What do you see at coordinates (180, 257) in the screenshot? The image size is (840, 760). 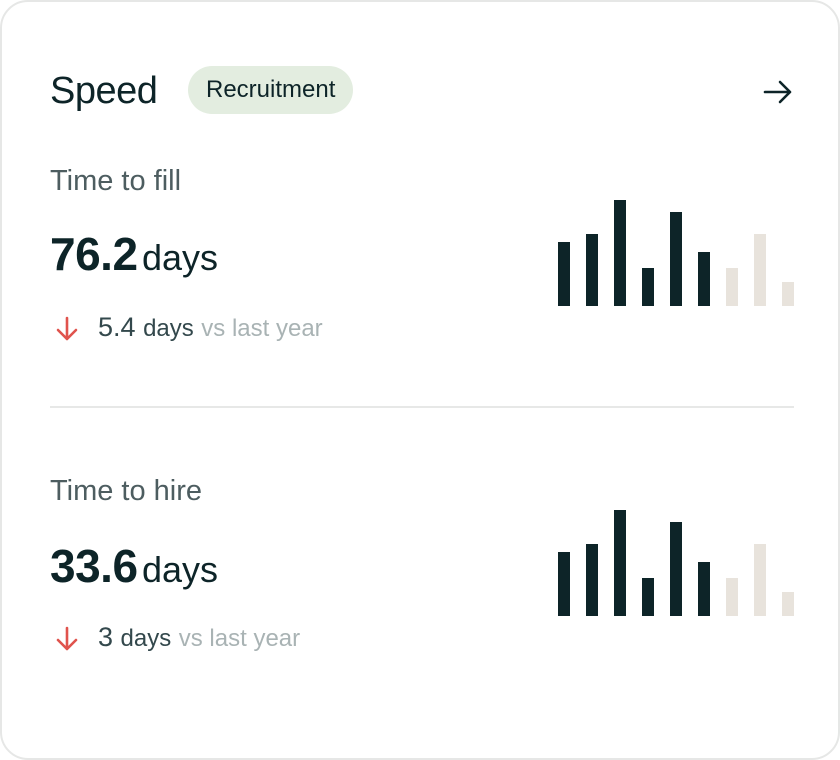 I see `time-to-fill-unit: days` at bounding box center [180, 257].